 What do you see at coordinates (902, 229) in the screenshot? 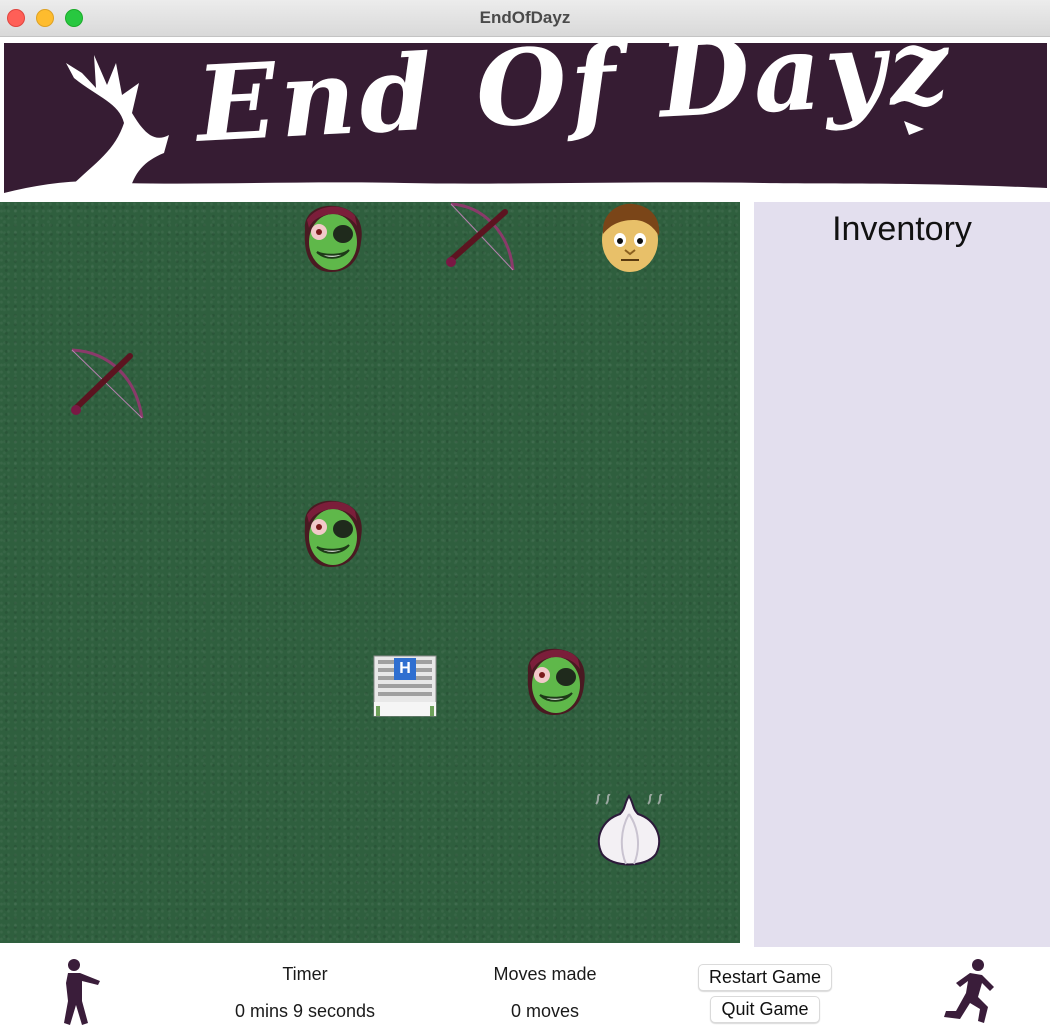
I see `inventory-title: Inventory` at bounding box center [902, 229].